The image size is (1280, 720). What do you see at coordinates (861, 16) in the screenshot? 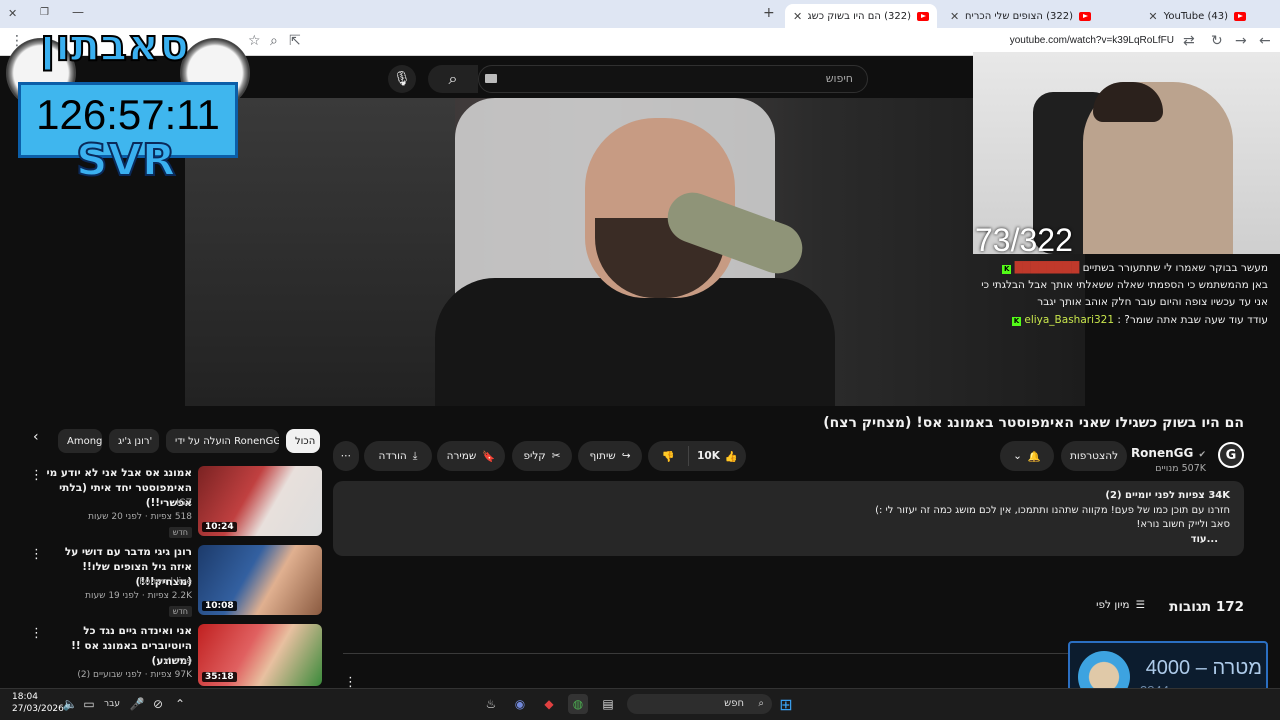
I see `tab-current-video: (322) הם היו בשוק כשגילו שאני ✕` at bounding box center [861, 16].